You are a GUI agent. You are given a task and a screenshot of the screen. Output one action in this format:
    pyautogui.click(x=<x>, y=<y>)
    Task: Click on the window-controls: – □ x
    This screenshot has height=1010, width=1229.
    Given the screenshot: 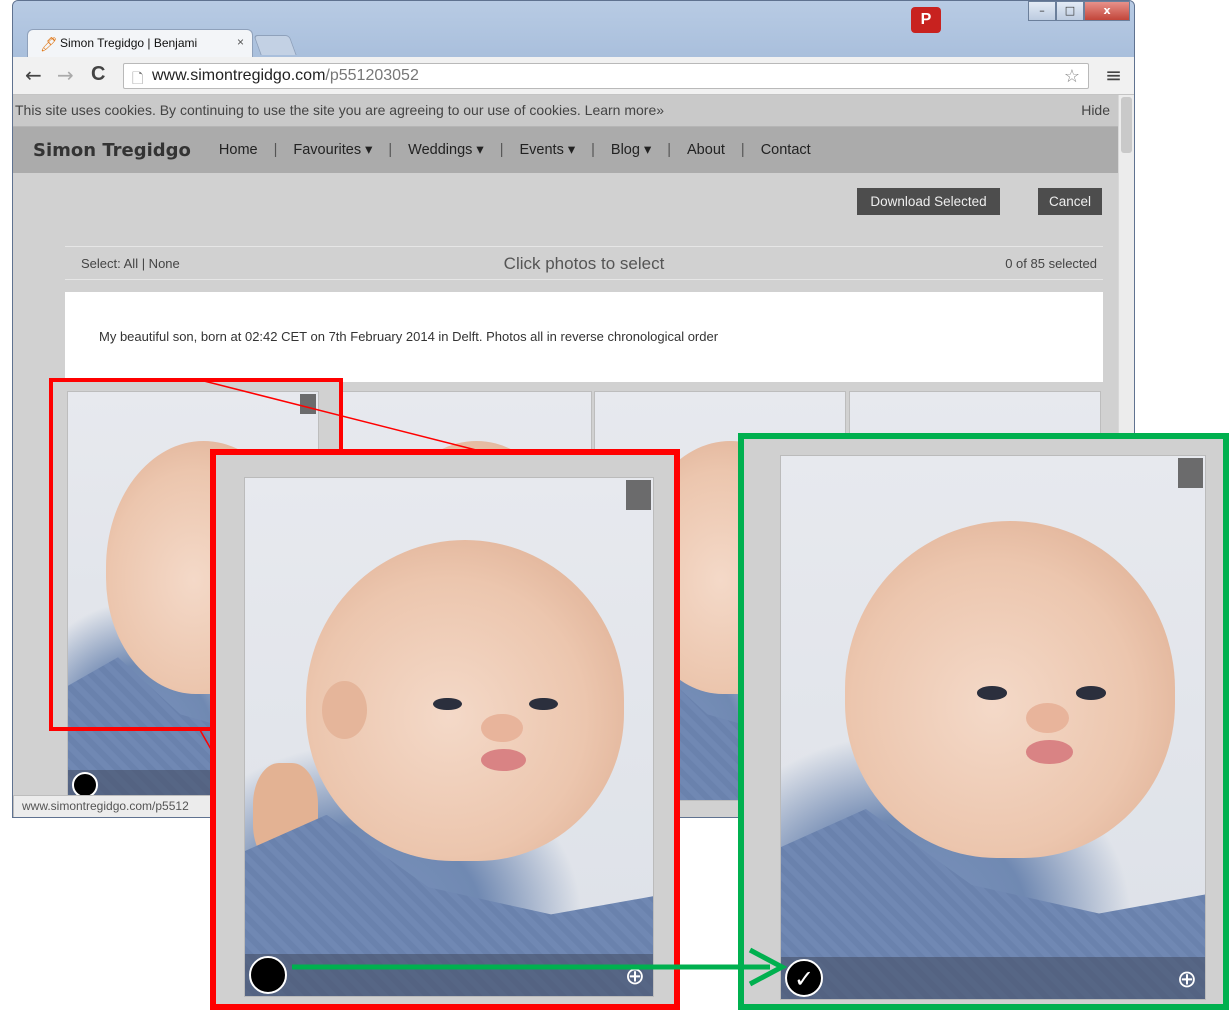 What is the action you would take?
    pyautogui.click(x=1079, y=12)
    